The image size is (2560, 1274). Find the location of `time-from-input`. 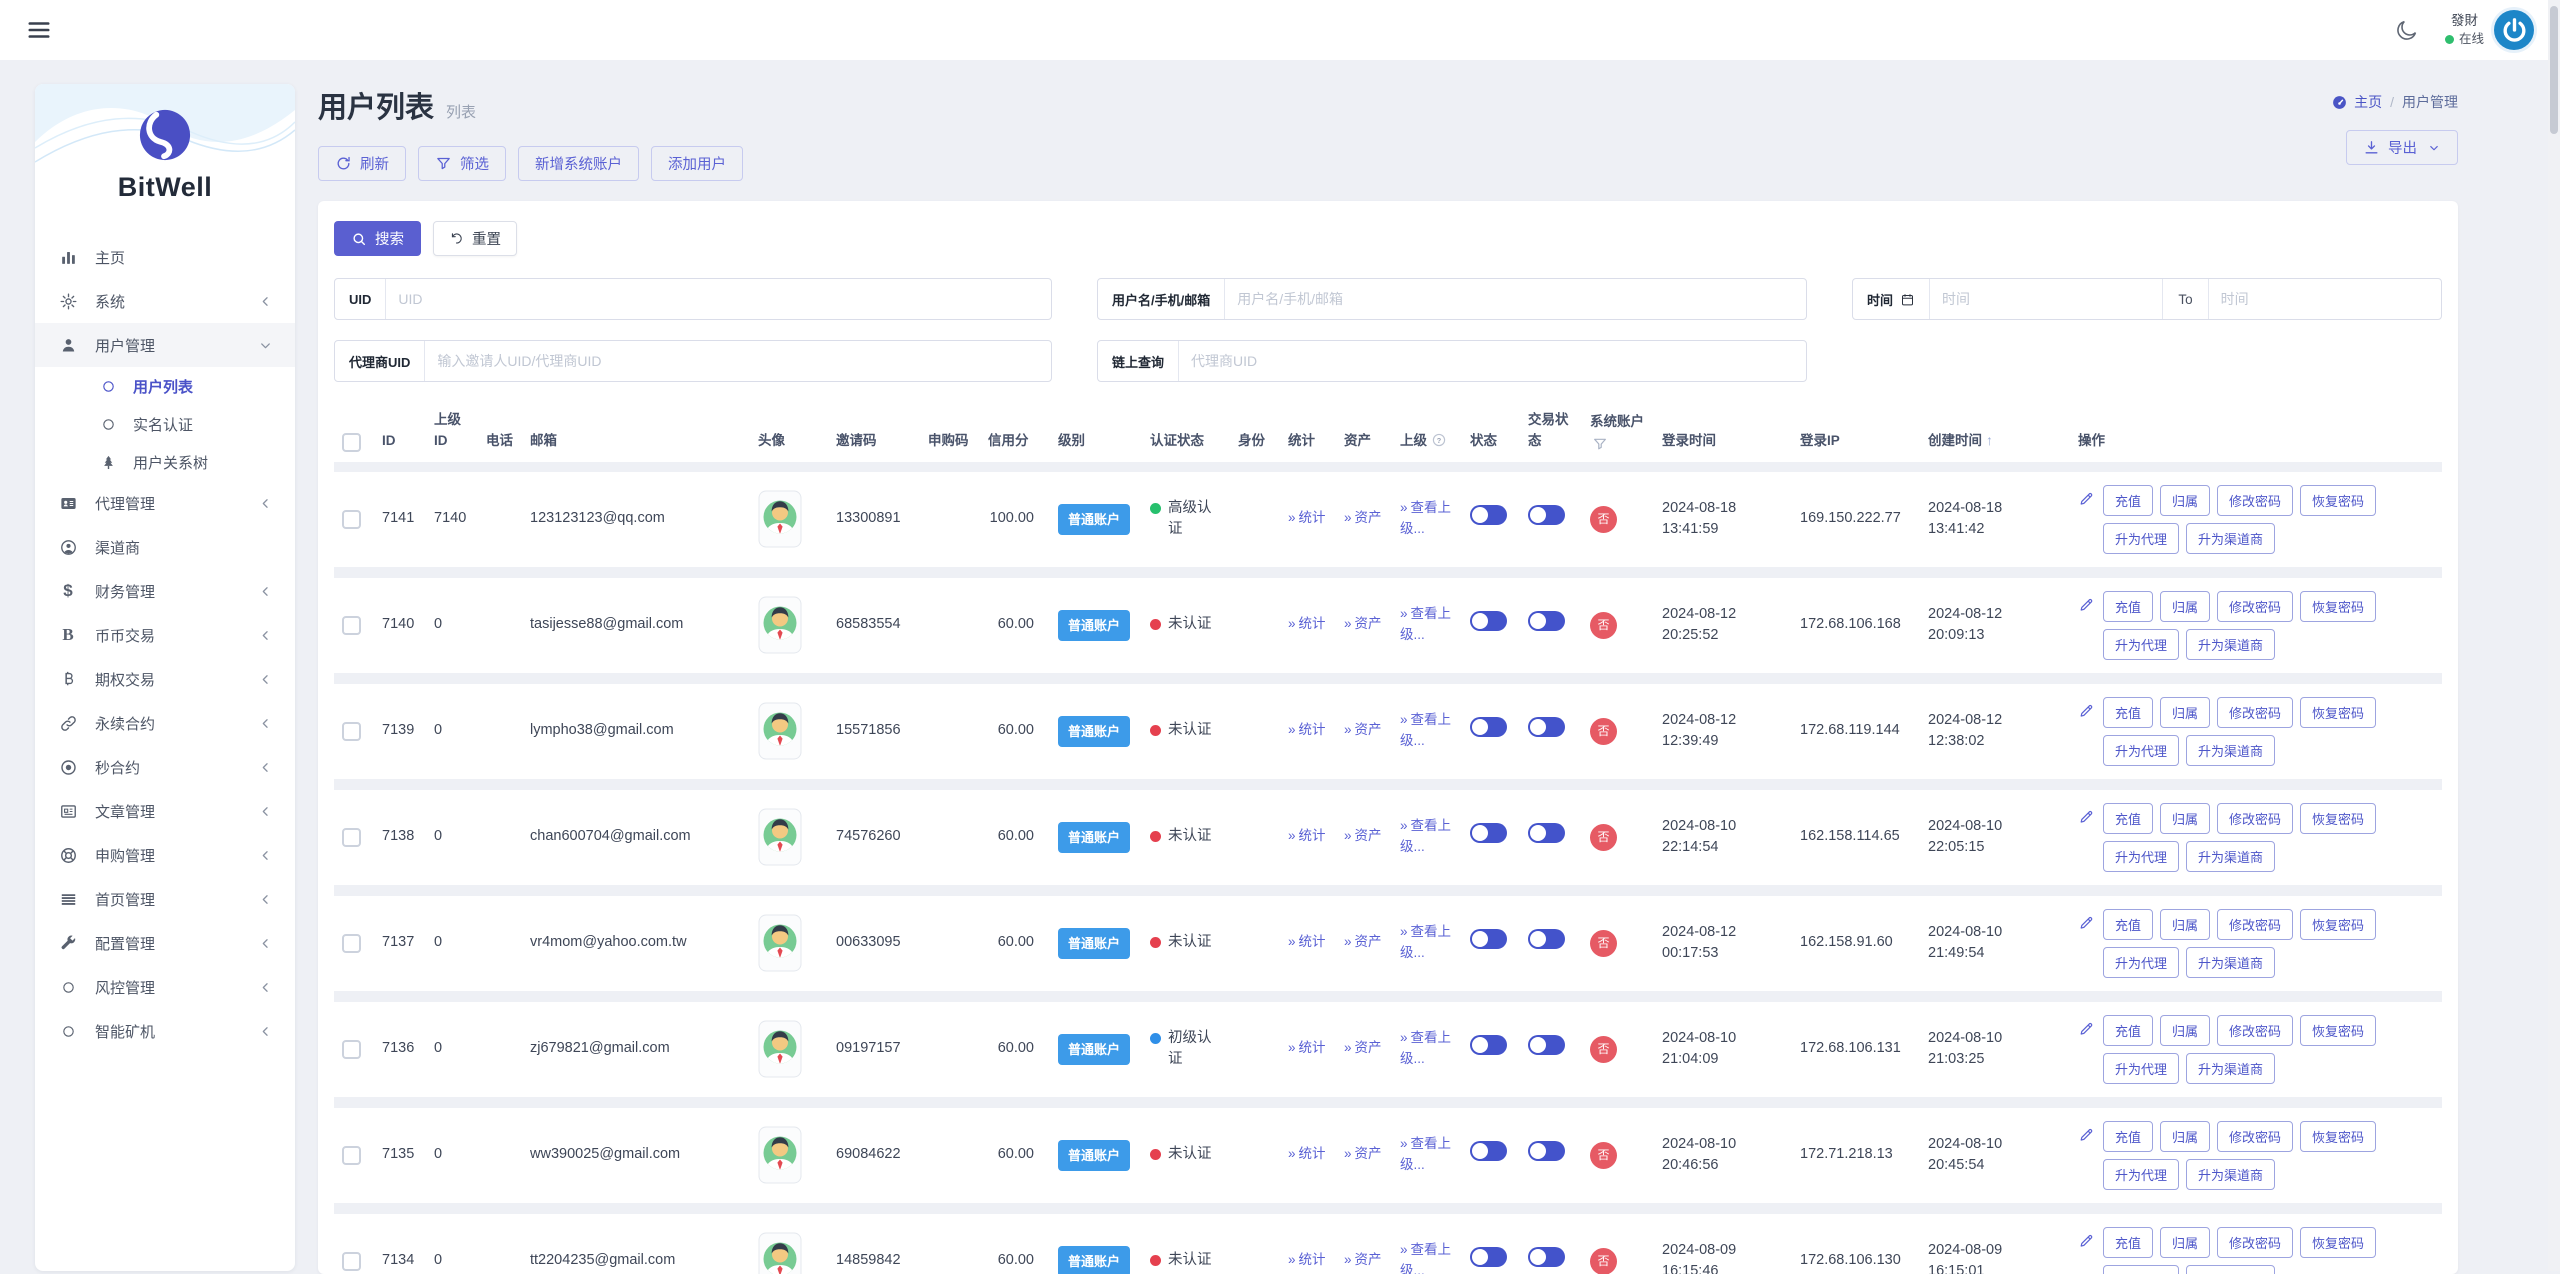

time-from-input is located at coordinates (2046, 299).